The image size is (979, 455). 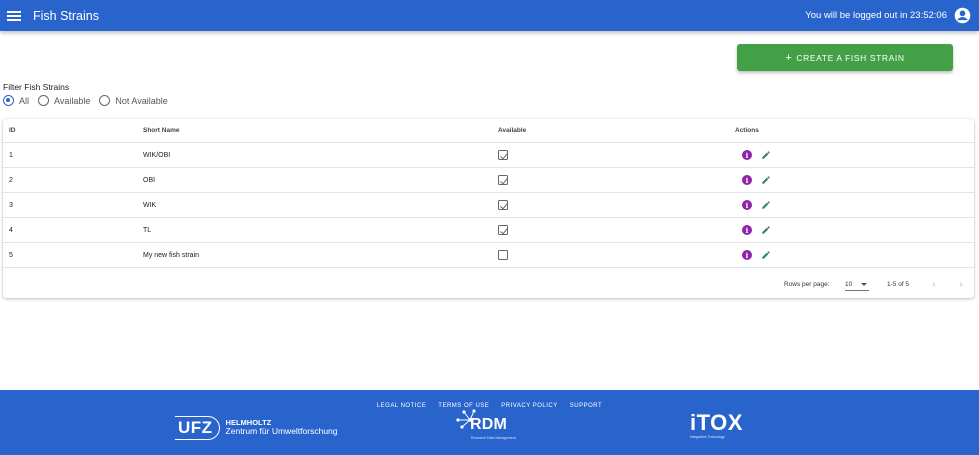 I want to click on account-circle-icon, so click(x=962, y=15).